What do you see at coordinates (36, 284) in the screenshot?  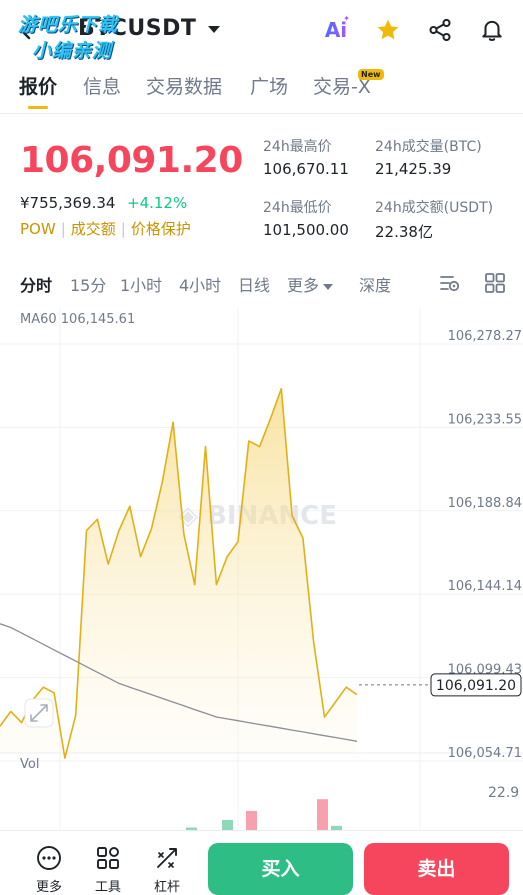 I see `interval-time-share: 分时` at bounding box center [36, 284].